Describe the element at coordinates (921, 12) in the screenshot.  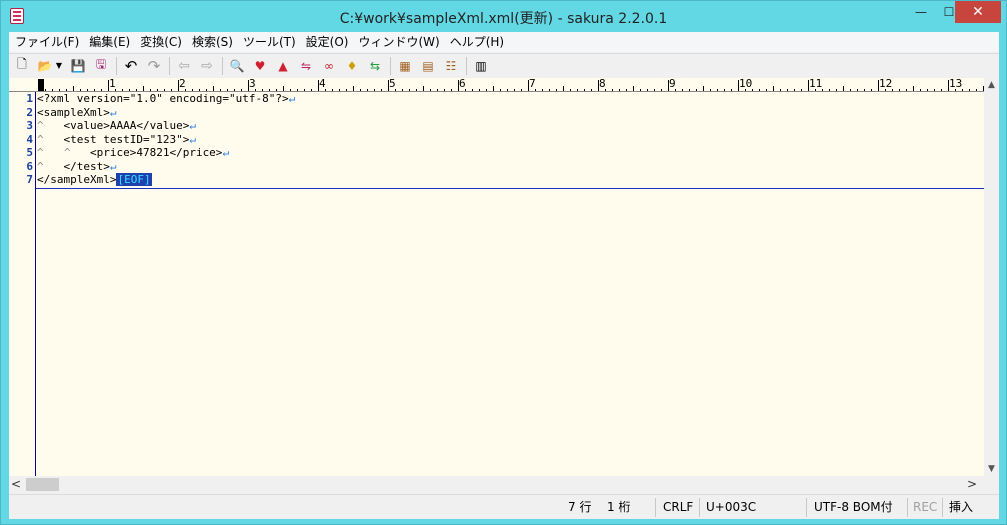
I see `minimize-button: —` at that location.